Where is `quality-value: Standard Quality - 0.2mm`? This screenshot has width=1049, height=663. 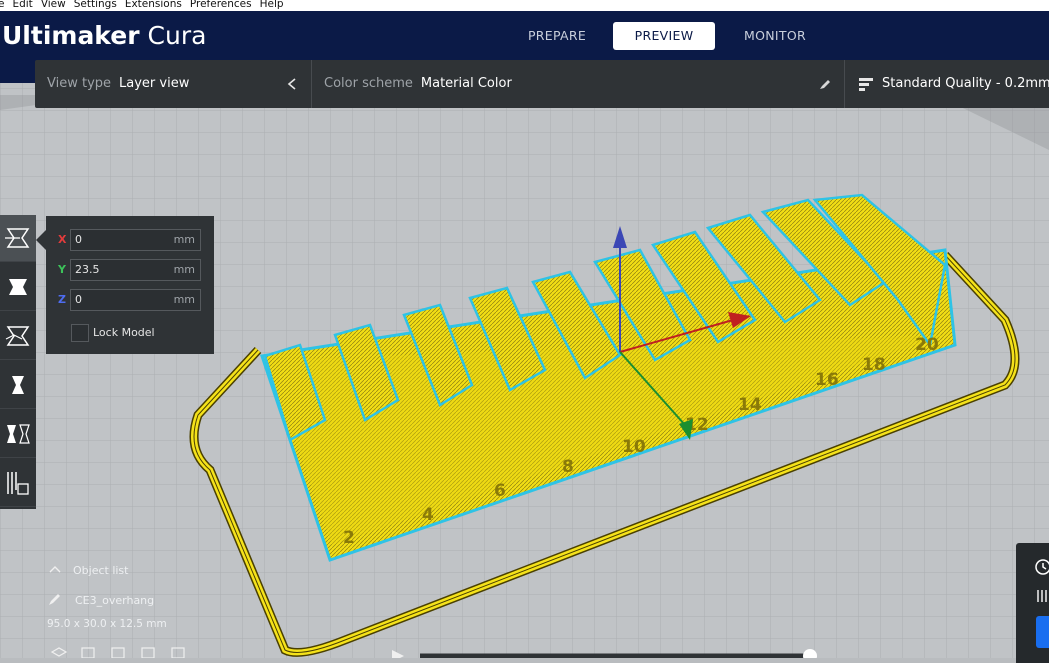 quality-value: Standard Quality - 0.2mm is located at coordinates (965, 83).